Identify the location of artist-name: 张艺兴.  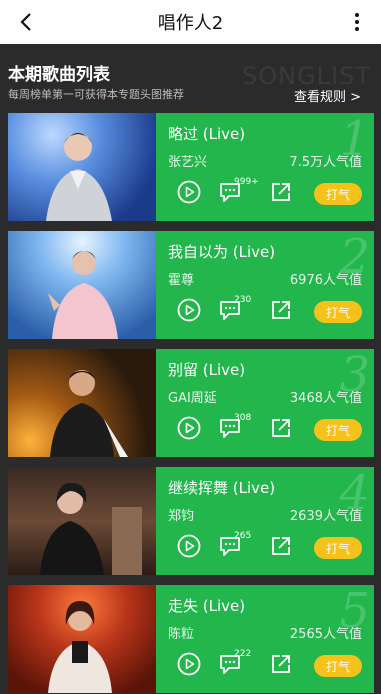
(187, 160).